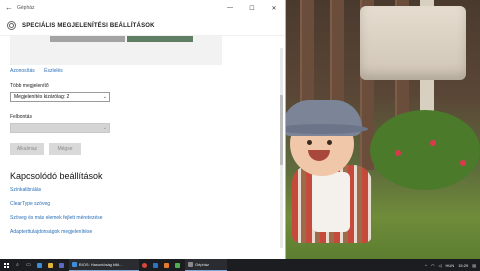 The image size is (480, 271). What do you see at coordinates (331, 202) in the screenshot?
I see `baby-undershirt` at bounding box center [331, 202].